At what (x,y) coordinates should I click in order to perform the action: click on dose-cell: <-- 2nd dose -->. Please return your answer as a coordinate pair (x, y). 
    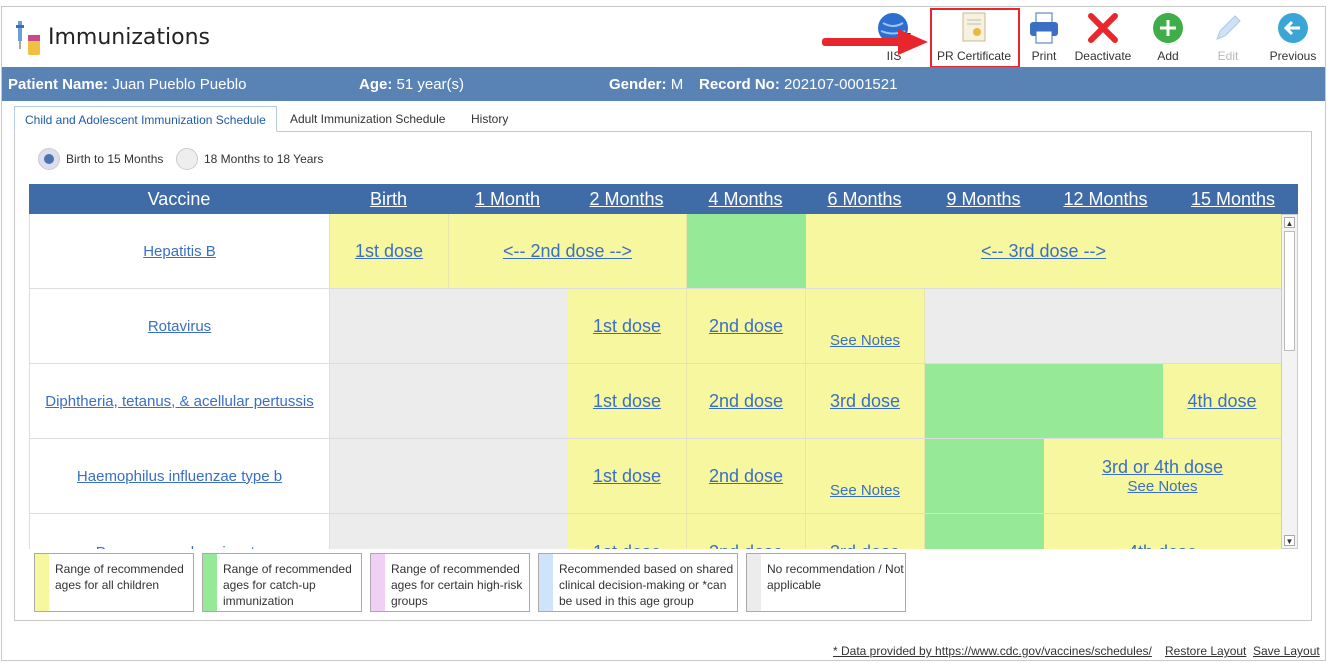
    Looking at the image, I should click on (568, 251).